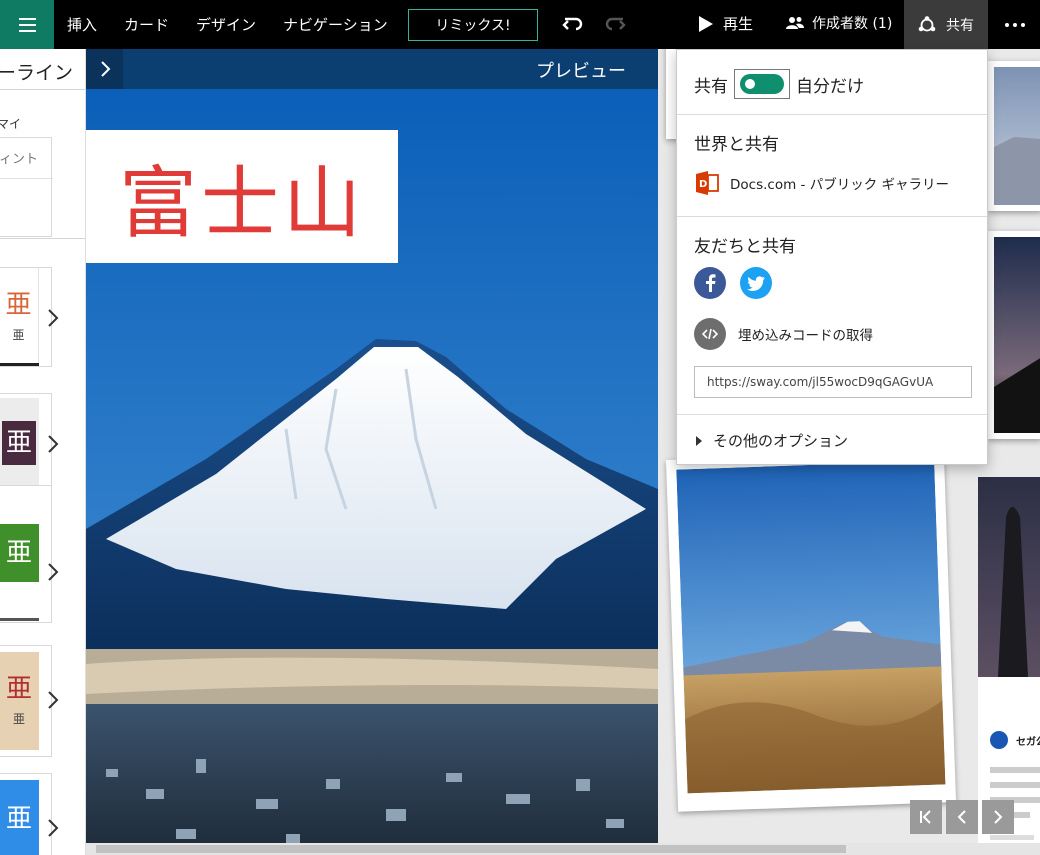  I want to click on undo-icon, so click(573, 25).